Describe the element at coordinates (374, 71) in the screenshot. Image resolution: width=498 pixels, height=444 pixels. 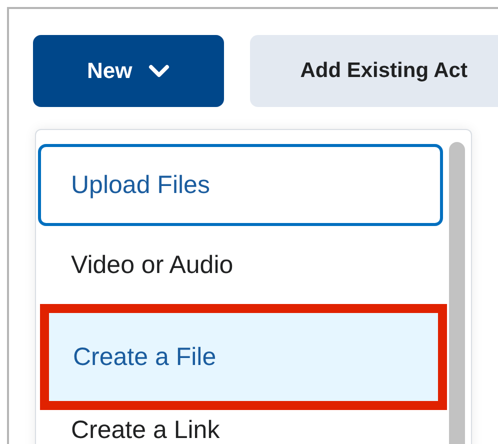
I see `add-existing-button: Add Existing Act` at that location.